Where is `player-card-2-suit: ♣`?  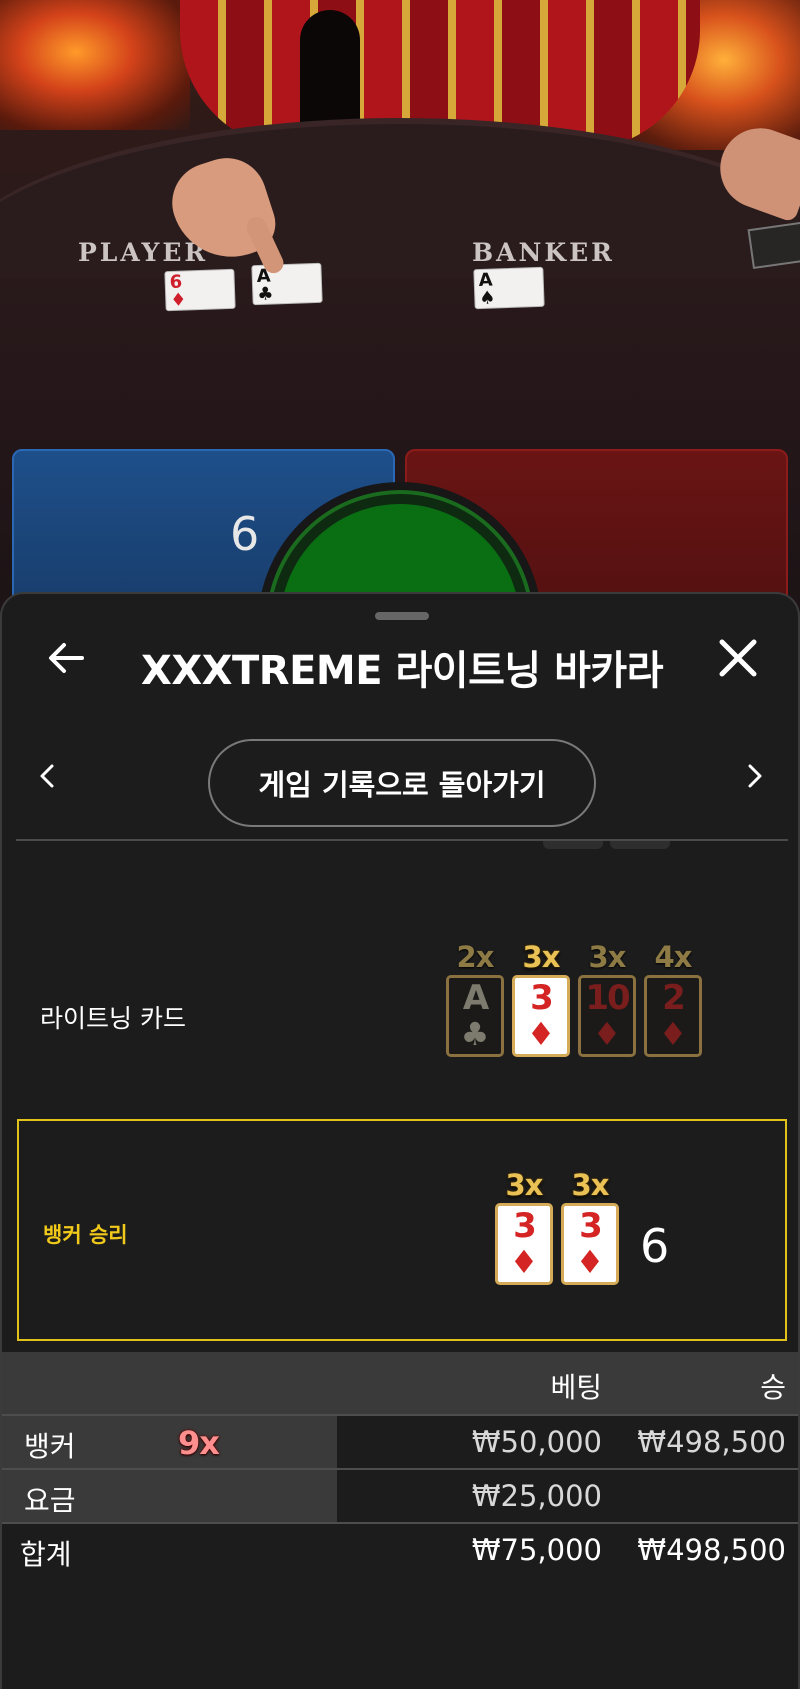
player-card-2-suit: ♣ is located at coordinates (265, 294).